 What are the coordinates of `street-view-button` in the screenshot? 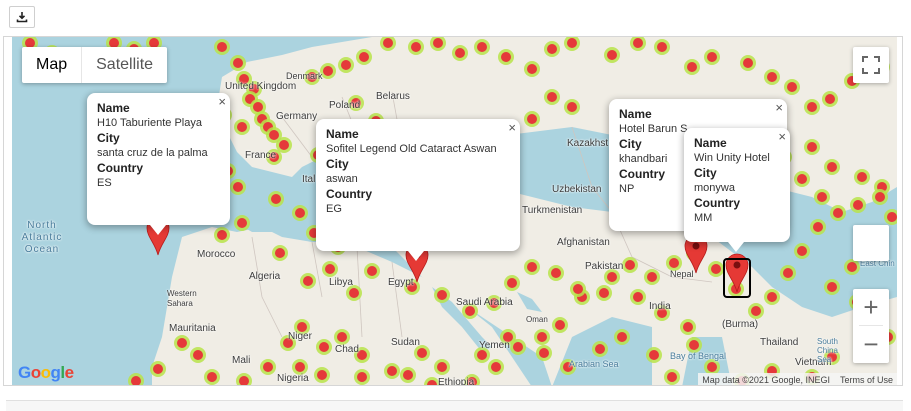 It's located at (871, 243).